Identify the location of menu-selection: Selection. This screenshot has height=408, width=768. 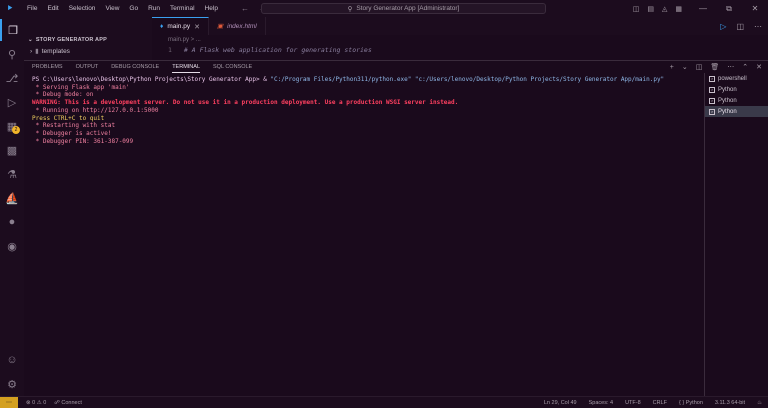
(82, 8).